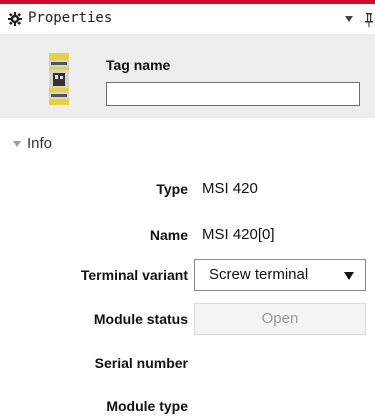  What do you see at coordinates (349, 276) in the screenshot?
I see `chevron-down-icon` at bounding box center [349, 276].